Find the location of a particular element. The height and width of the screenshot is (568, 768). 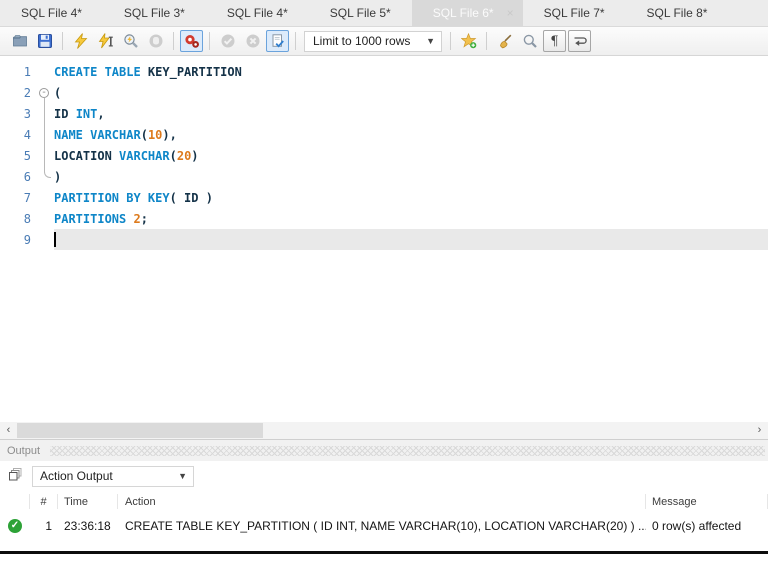

tab-label: SQL File 8* is located at coordinates (677, 13).